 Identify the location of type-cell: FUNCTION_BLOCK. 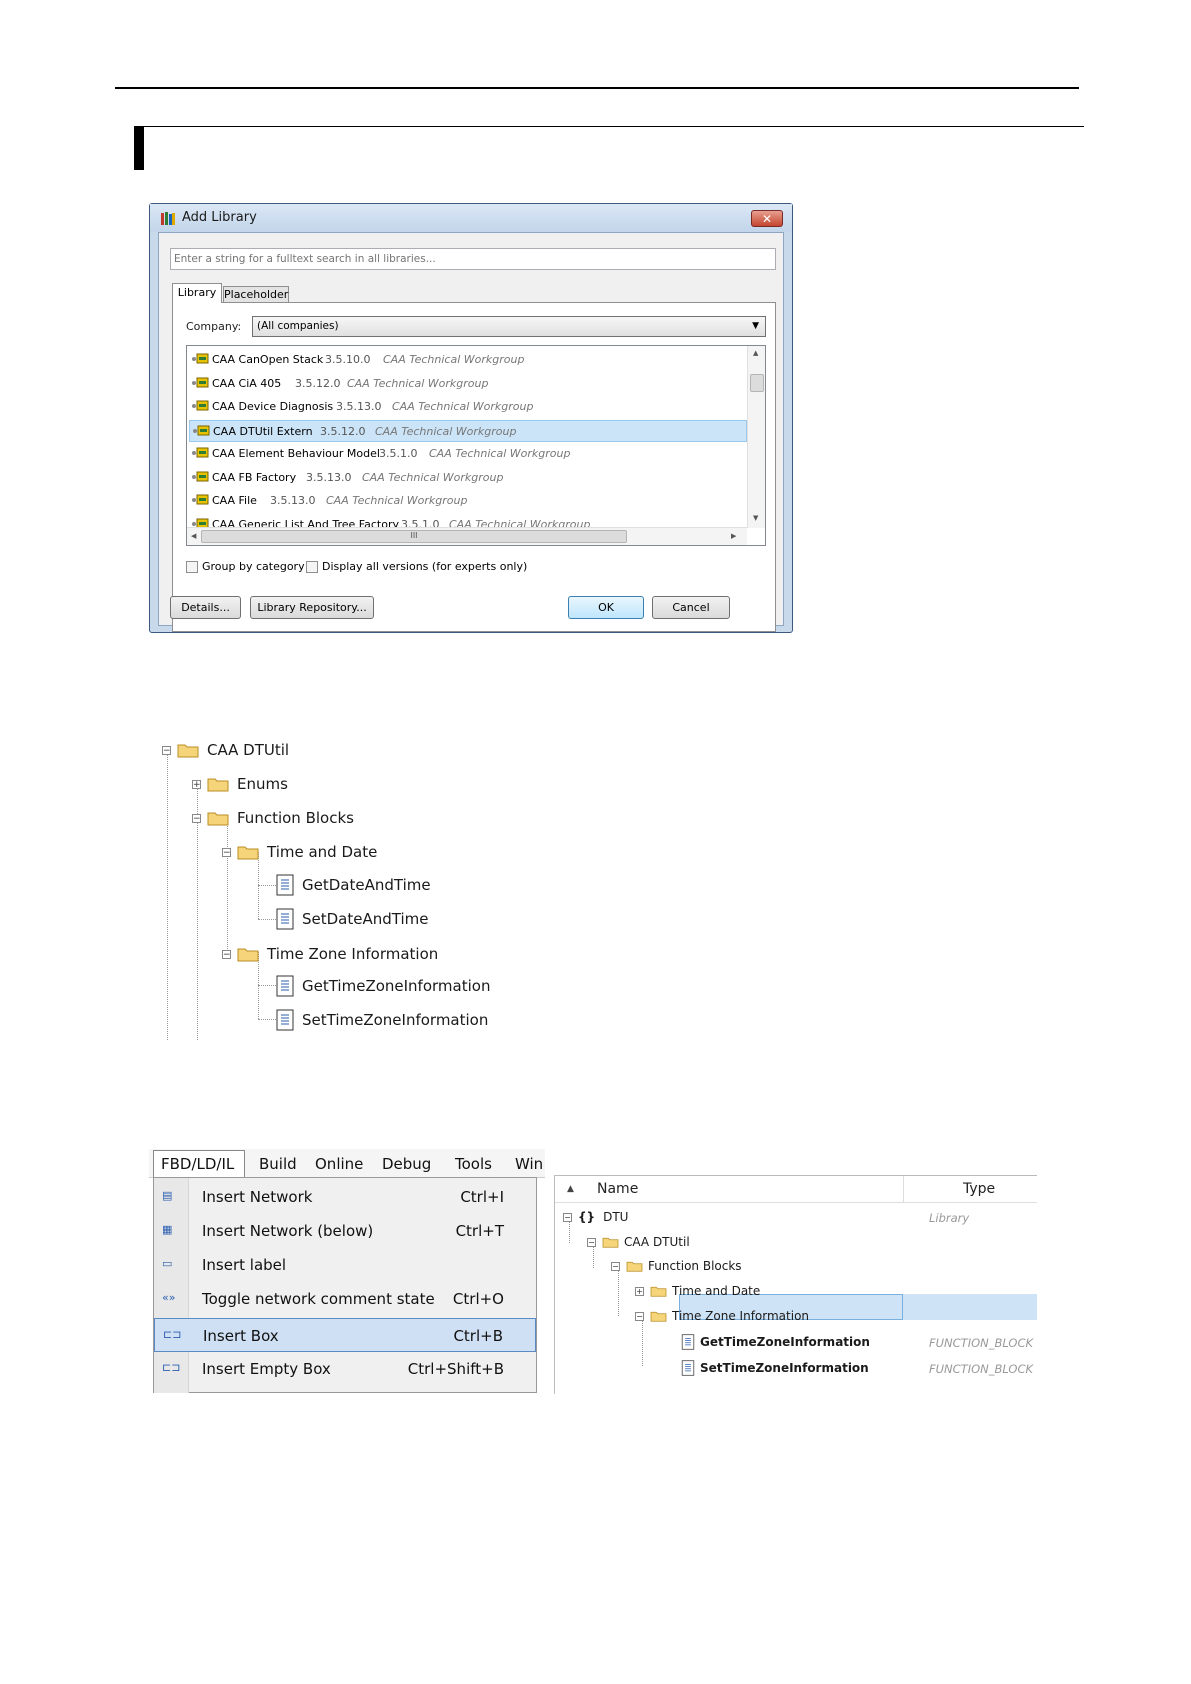
(981, 1369).